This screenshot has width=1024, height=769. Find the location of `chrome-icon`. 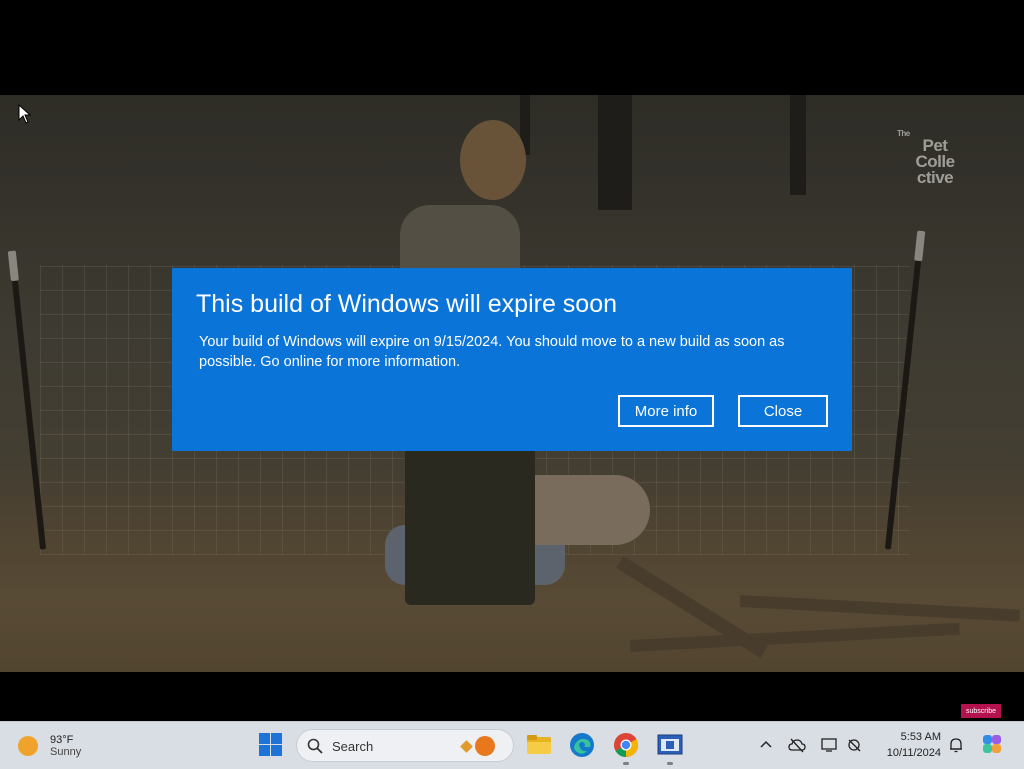

chrome-icon is located at coordinates (626, 745).